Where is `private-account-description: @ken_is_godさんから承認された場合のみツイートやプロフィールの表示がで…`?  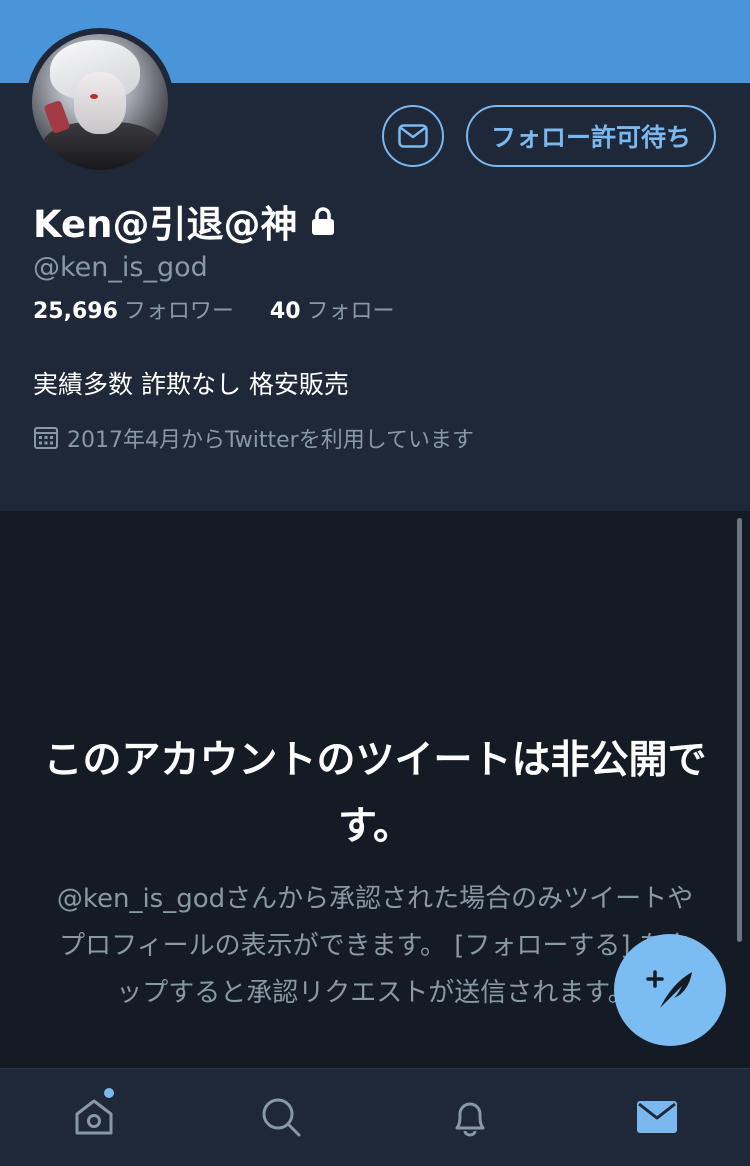
private-account-description: @ken_is_godさんから承認された場合のみツイートやプロフィールの表示がで… is located at coordinates (375, 946).